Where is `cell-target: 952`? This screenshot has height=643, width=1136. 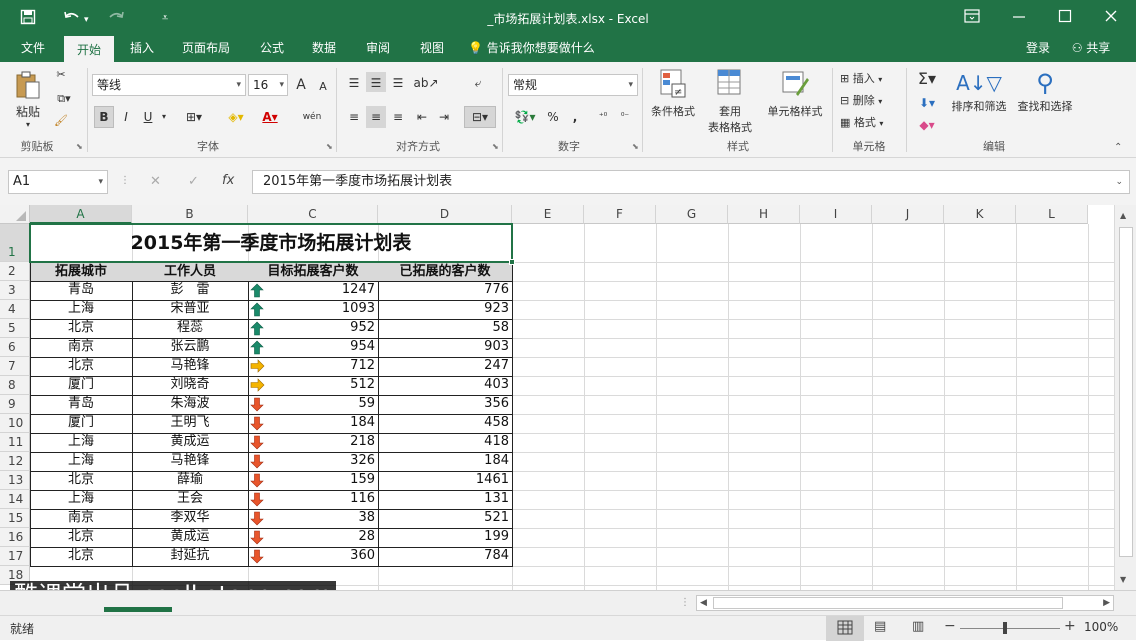
cell-target: 952 is located at coordinates (313, 328).